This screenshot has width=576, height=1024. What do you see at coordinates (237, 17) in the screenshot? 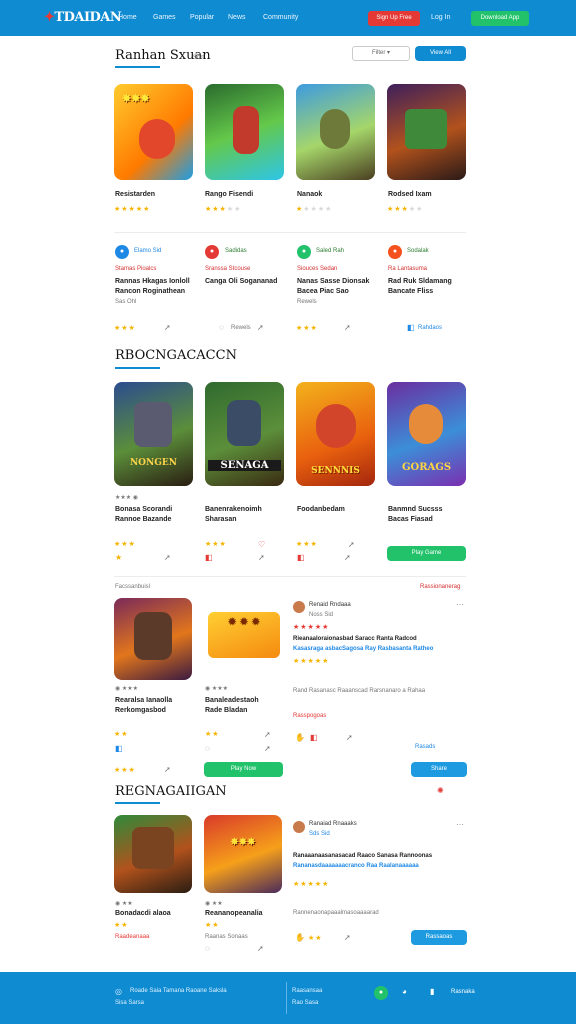
I see `nav-news: News` at bounding box center [237, 17].